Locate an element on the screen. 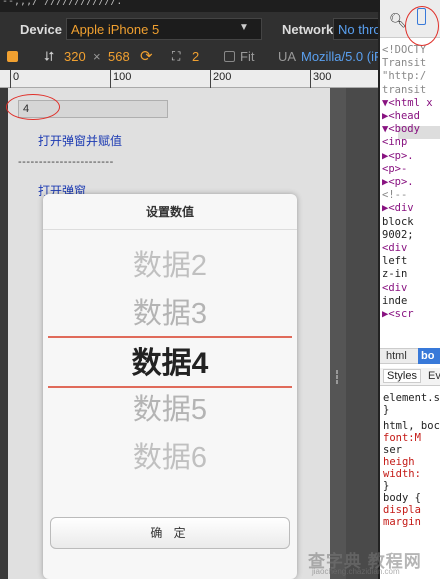  ruler-mark: 200 is located at coordinates (222, 77).